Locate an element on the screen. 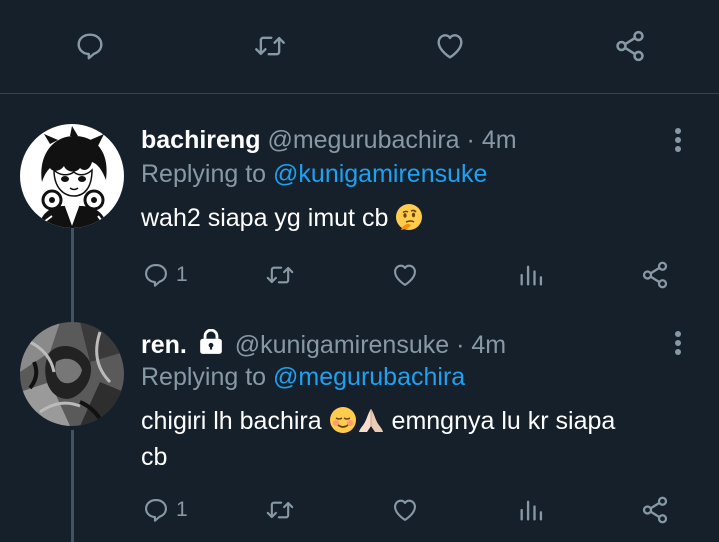  tweet-action-bar: 1 is located at coordinates (359, 510).